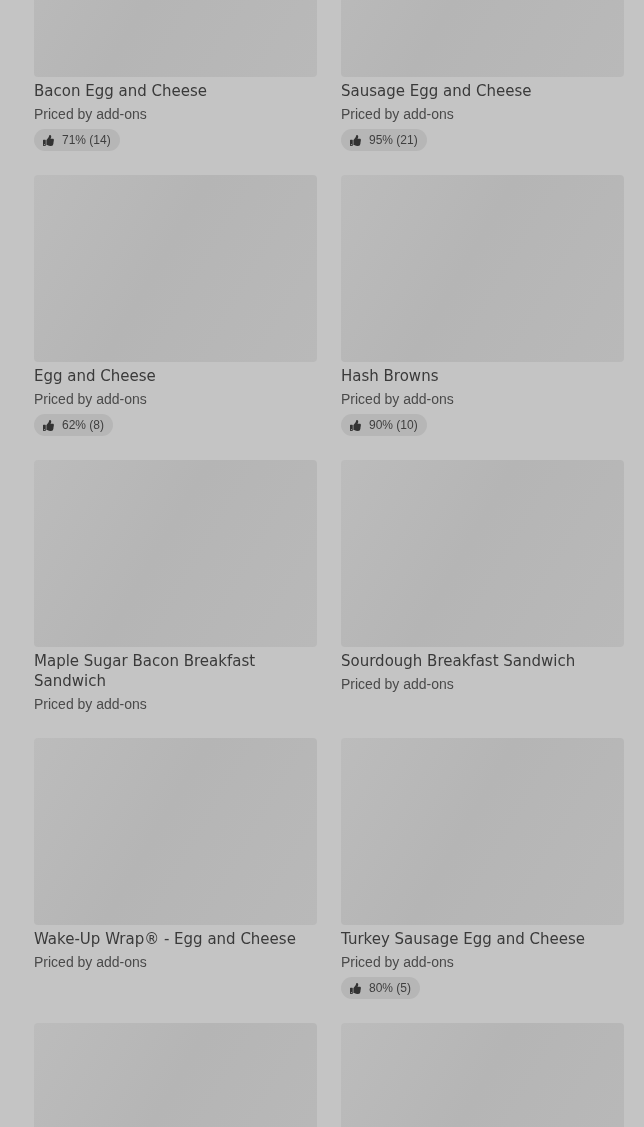  I want to click on item-title: Turkey Sausage Egg and Cheese, so click(463, 939).